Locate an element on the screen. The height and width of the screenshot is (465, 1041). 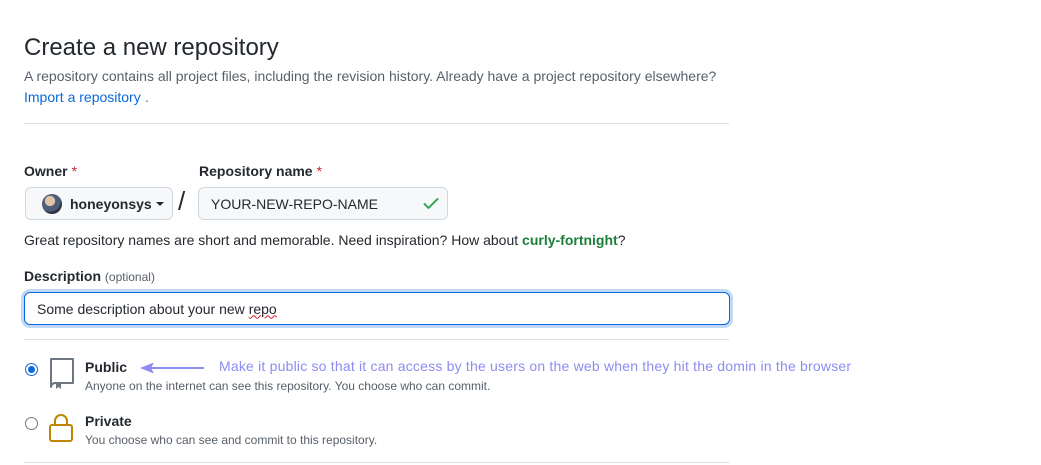
description-label: Description (optional) is located at coordinates (89, 276).